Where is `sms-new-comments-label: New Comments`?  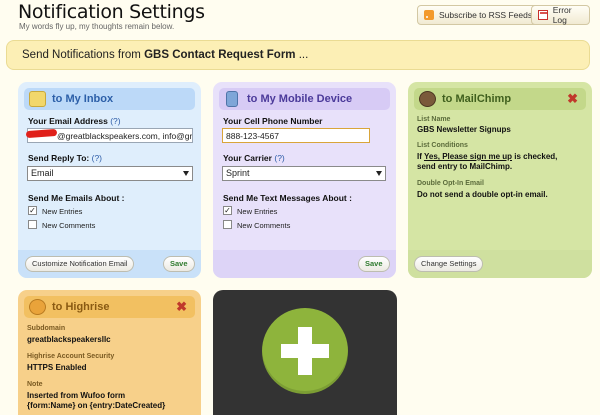
sms-new-comments-label: New Comments is located at coordinates (264, 225).